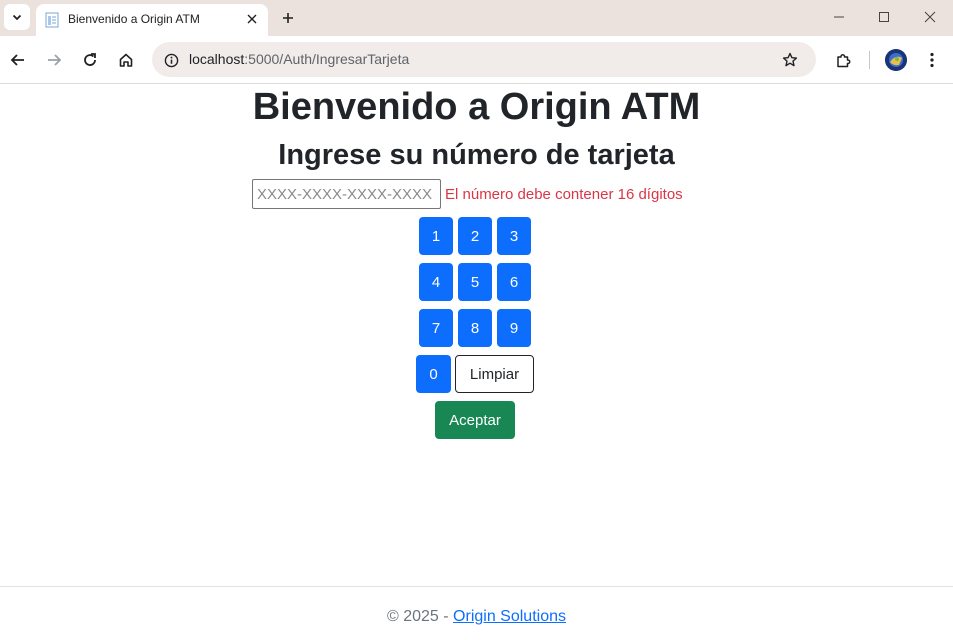 The height and width of the screenshot is (640, 953). I want to click on forward-button, so click(54, 60).